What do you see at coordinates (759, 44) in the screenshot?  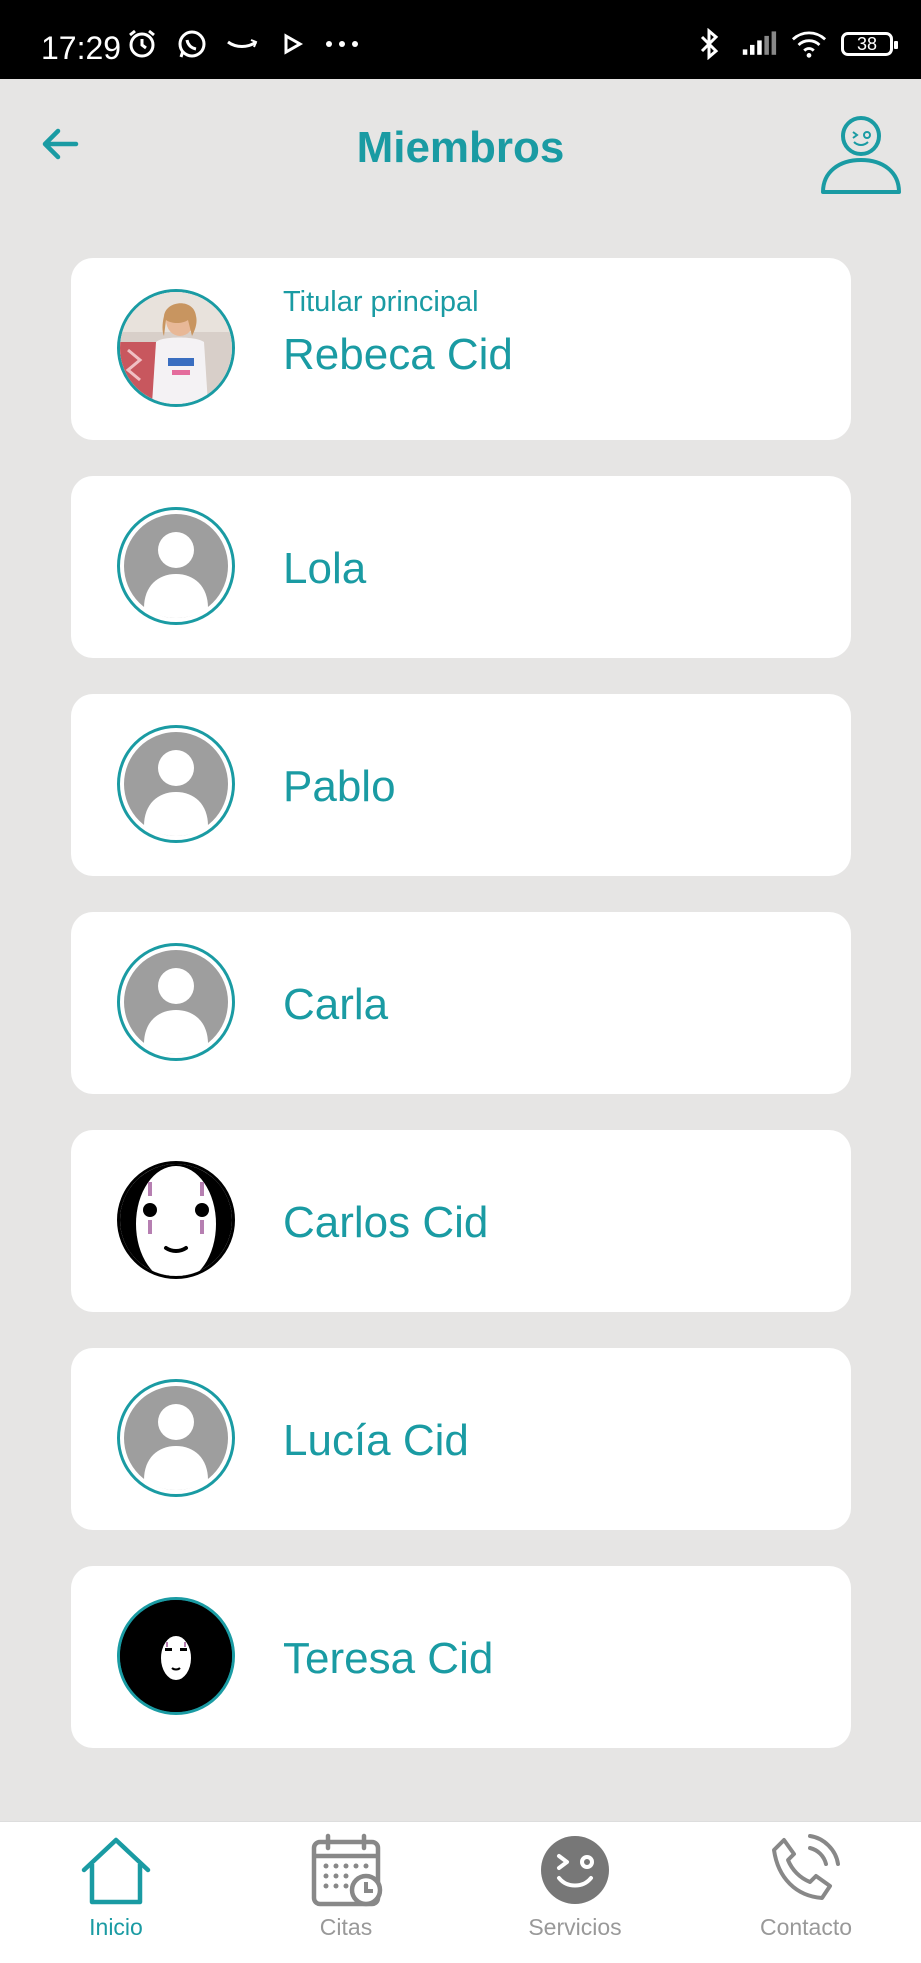 I see `signal-icon` at bounding box center [759, 44].